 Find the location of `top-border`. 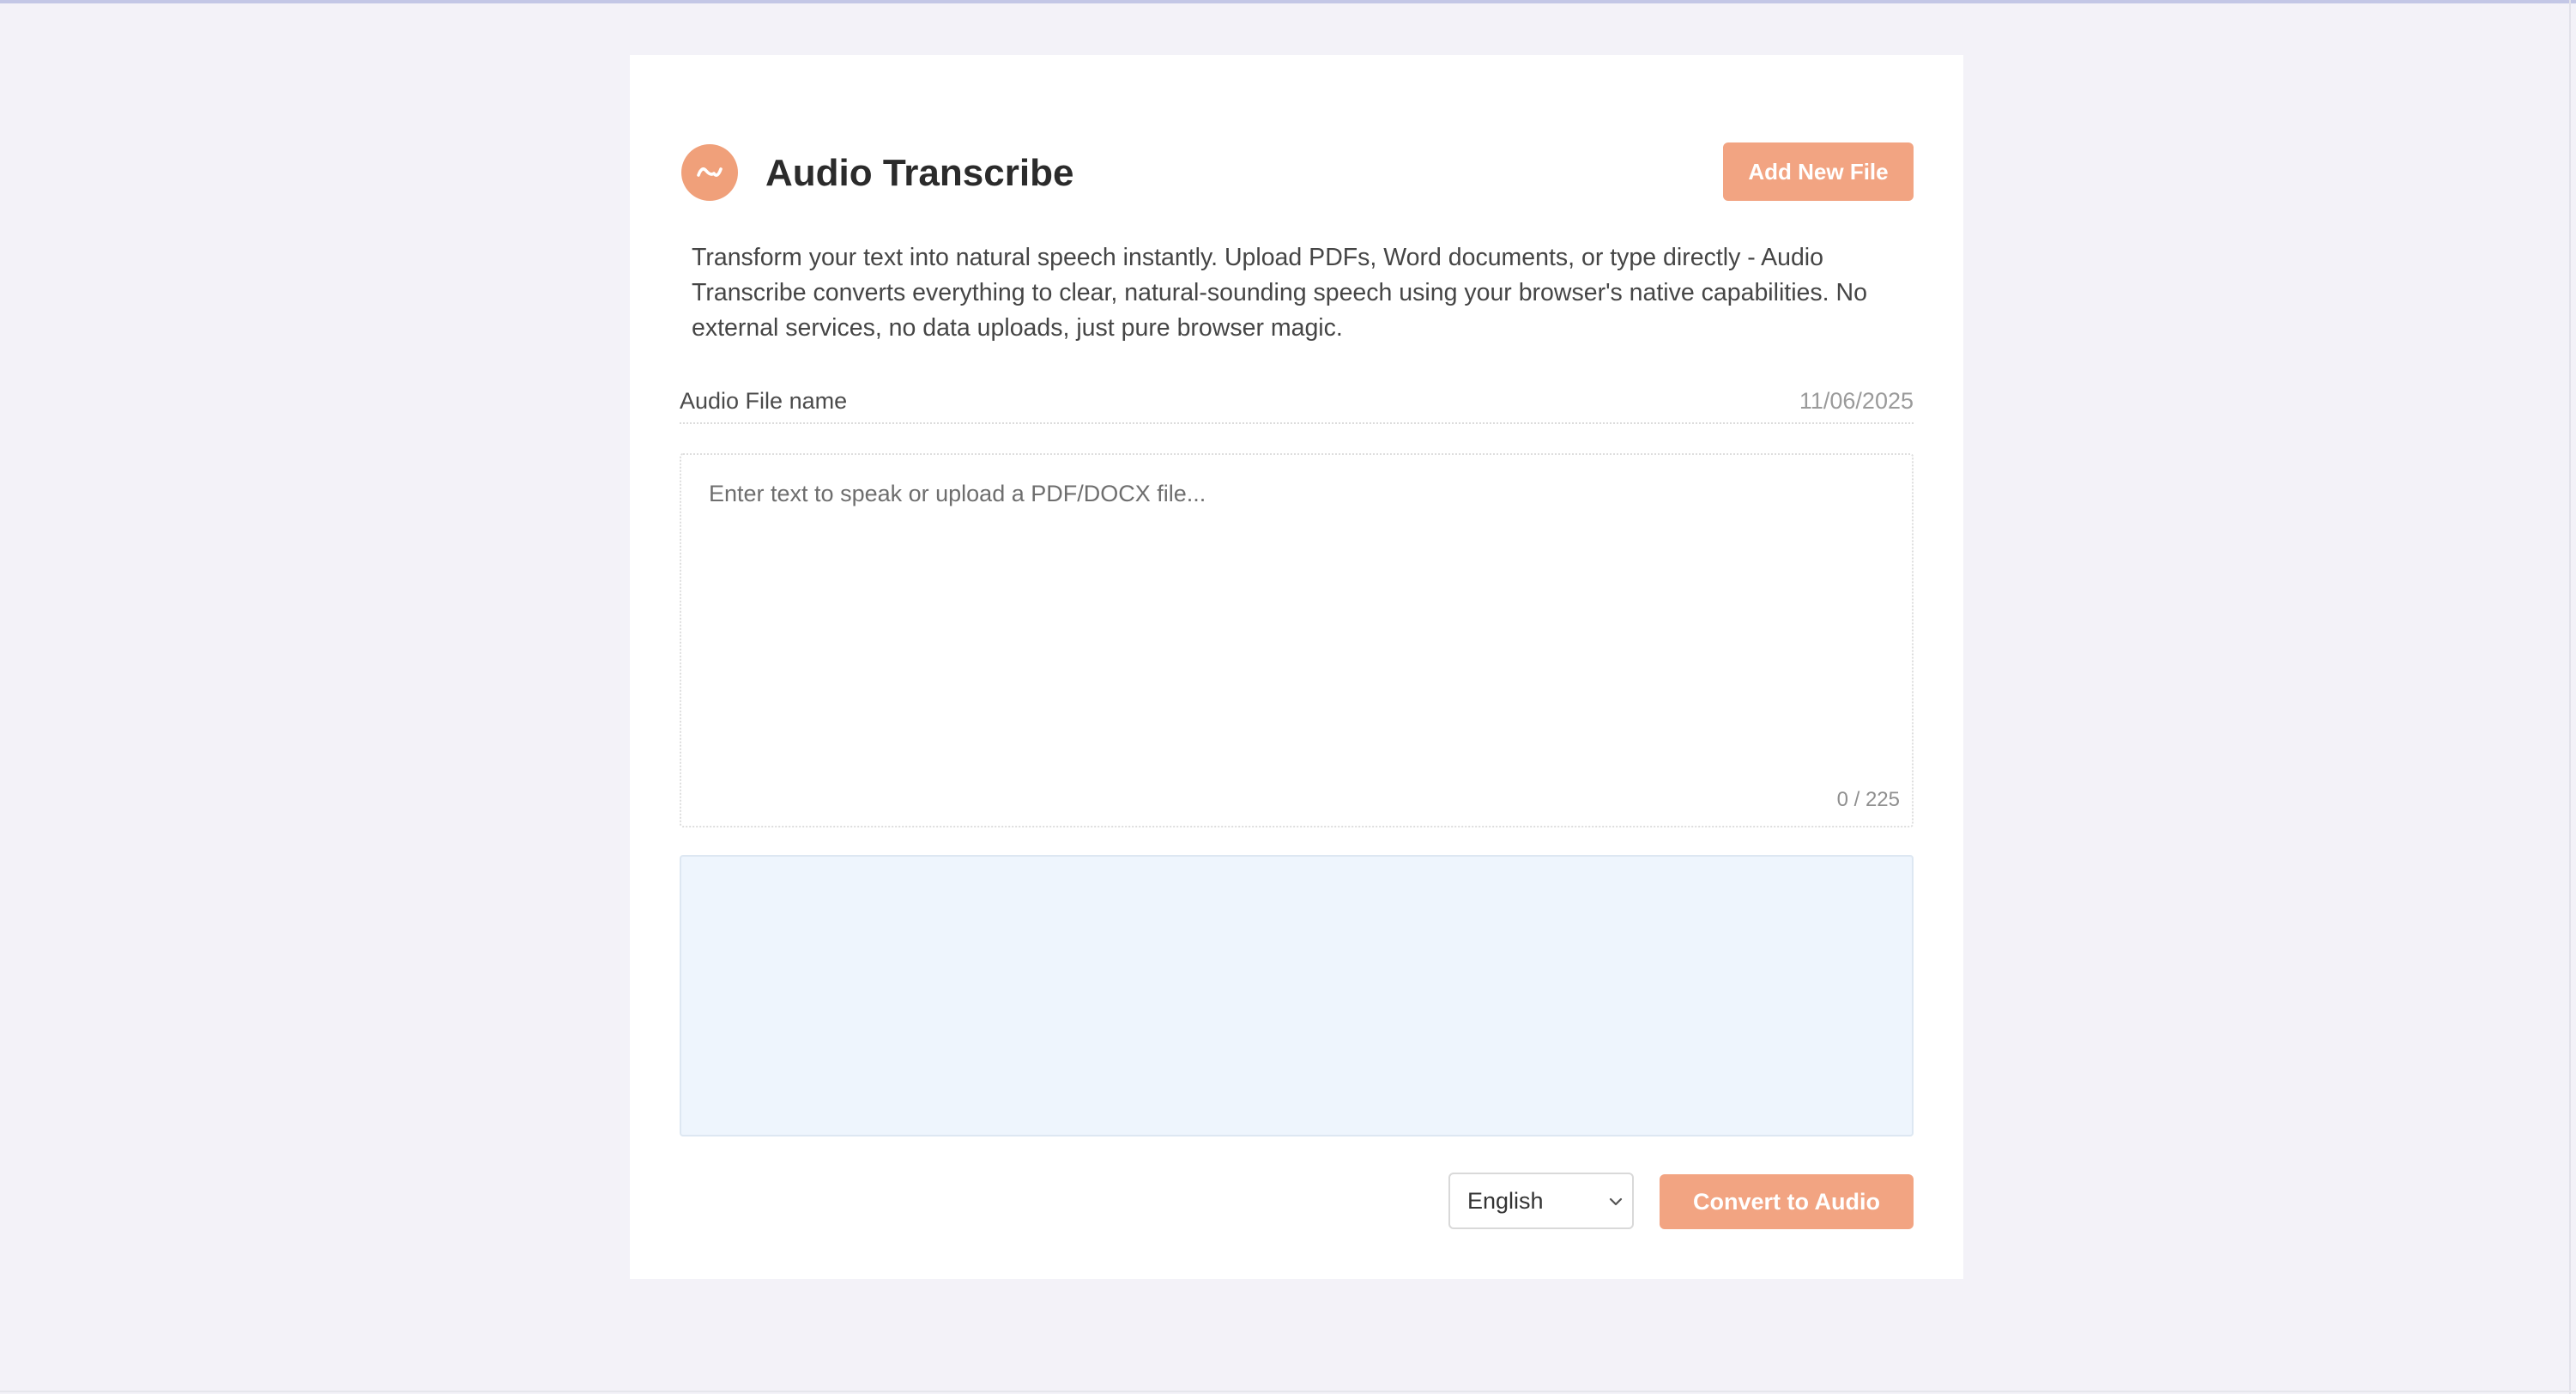

top-border is located at coordinates (1288, 1).